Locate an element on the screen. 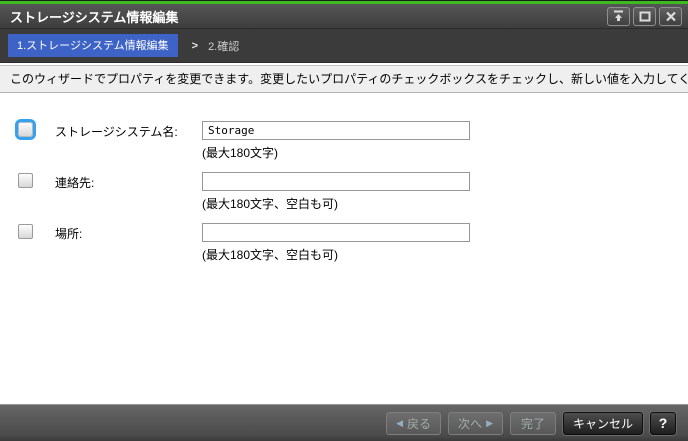  window-controls is located at coordinates (644, 16).